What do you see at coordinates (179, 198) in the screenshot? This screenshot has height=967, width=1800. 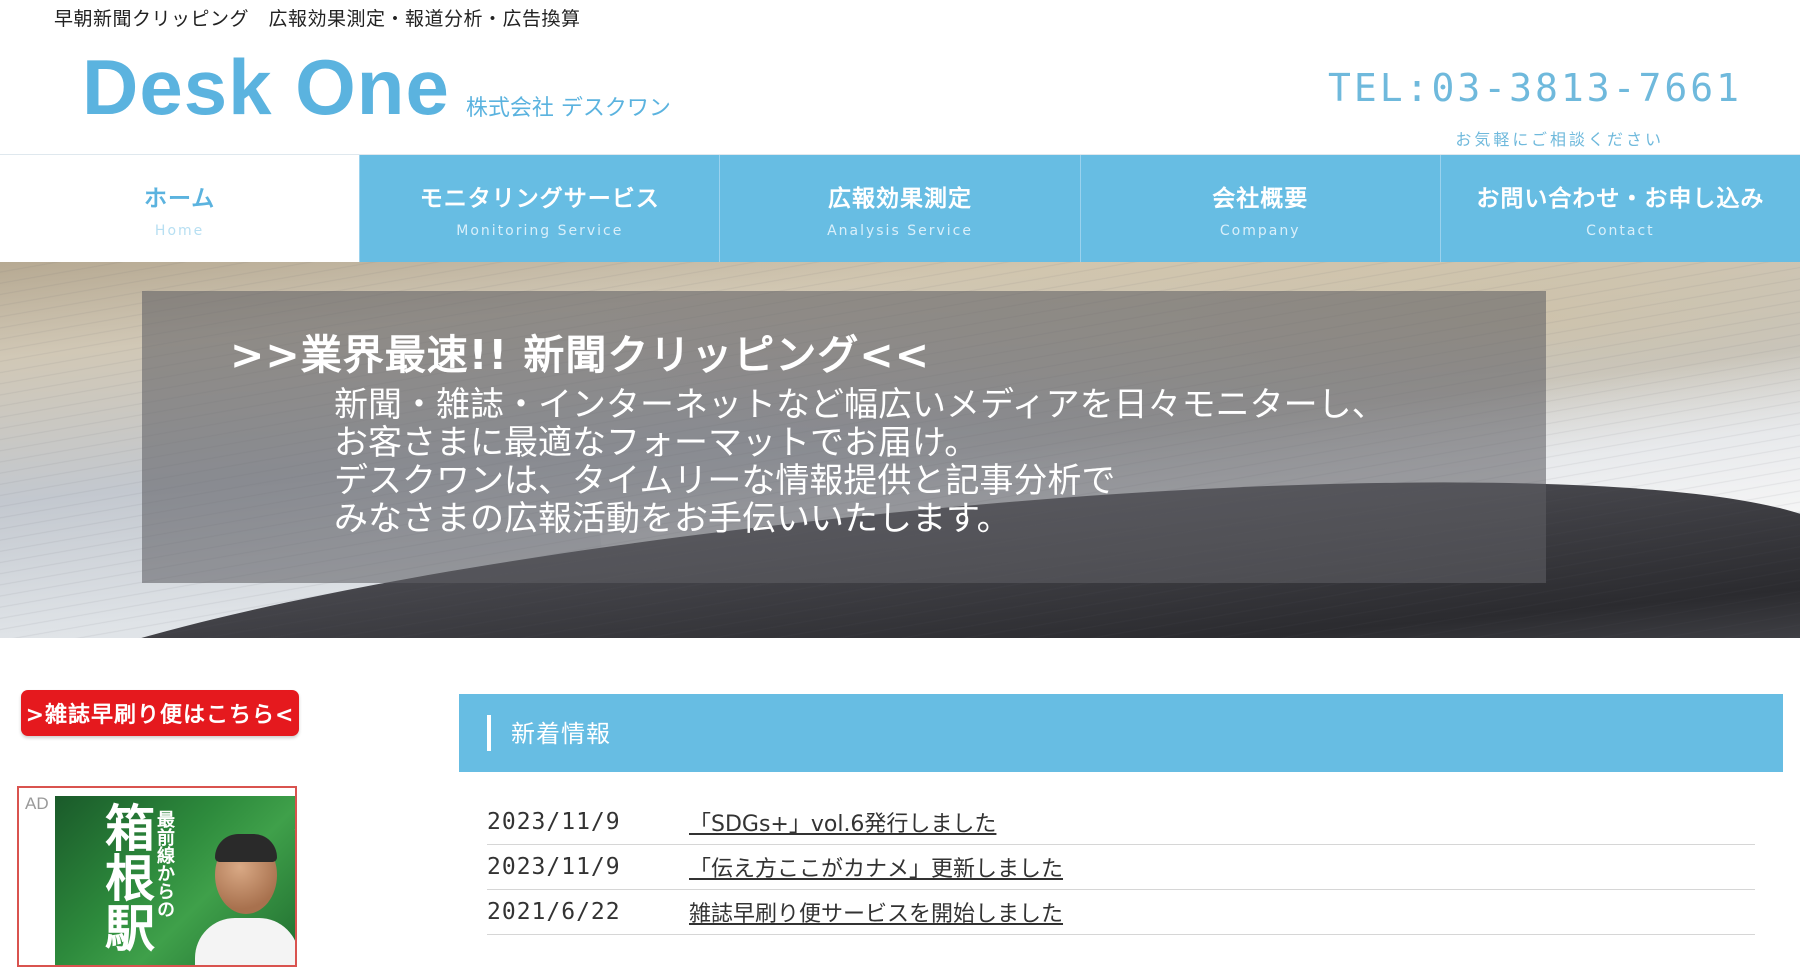 I see `nav-label: ホーム` at bounding box center [179, 198].